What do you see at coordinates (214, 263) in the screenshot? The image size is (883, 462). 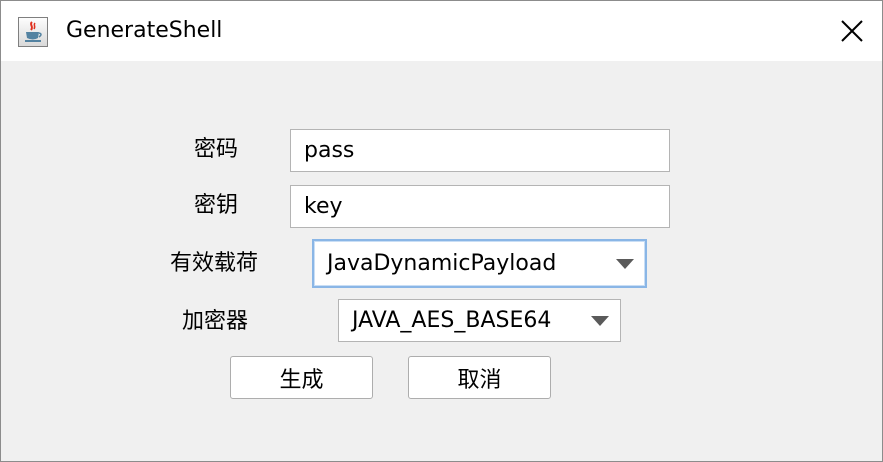 I see `payload-label: 有效载荷` at bounding box center [214, 263].